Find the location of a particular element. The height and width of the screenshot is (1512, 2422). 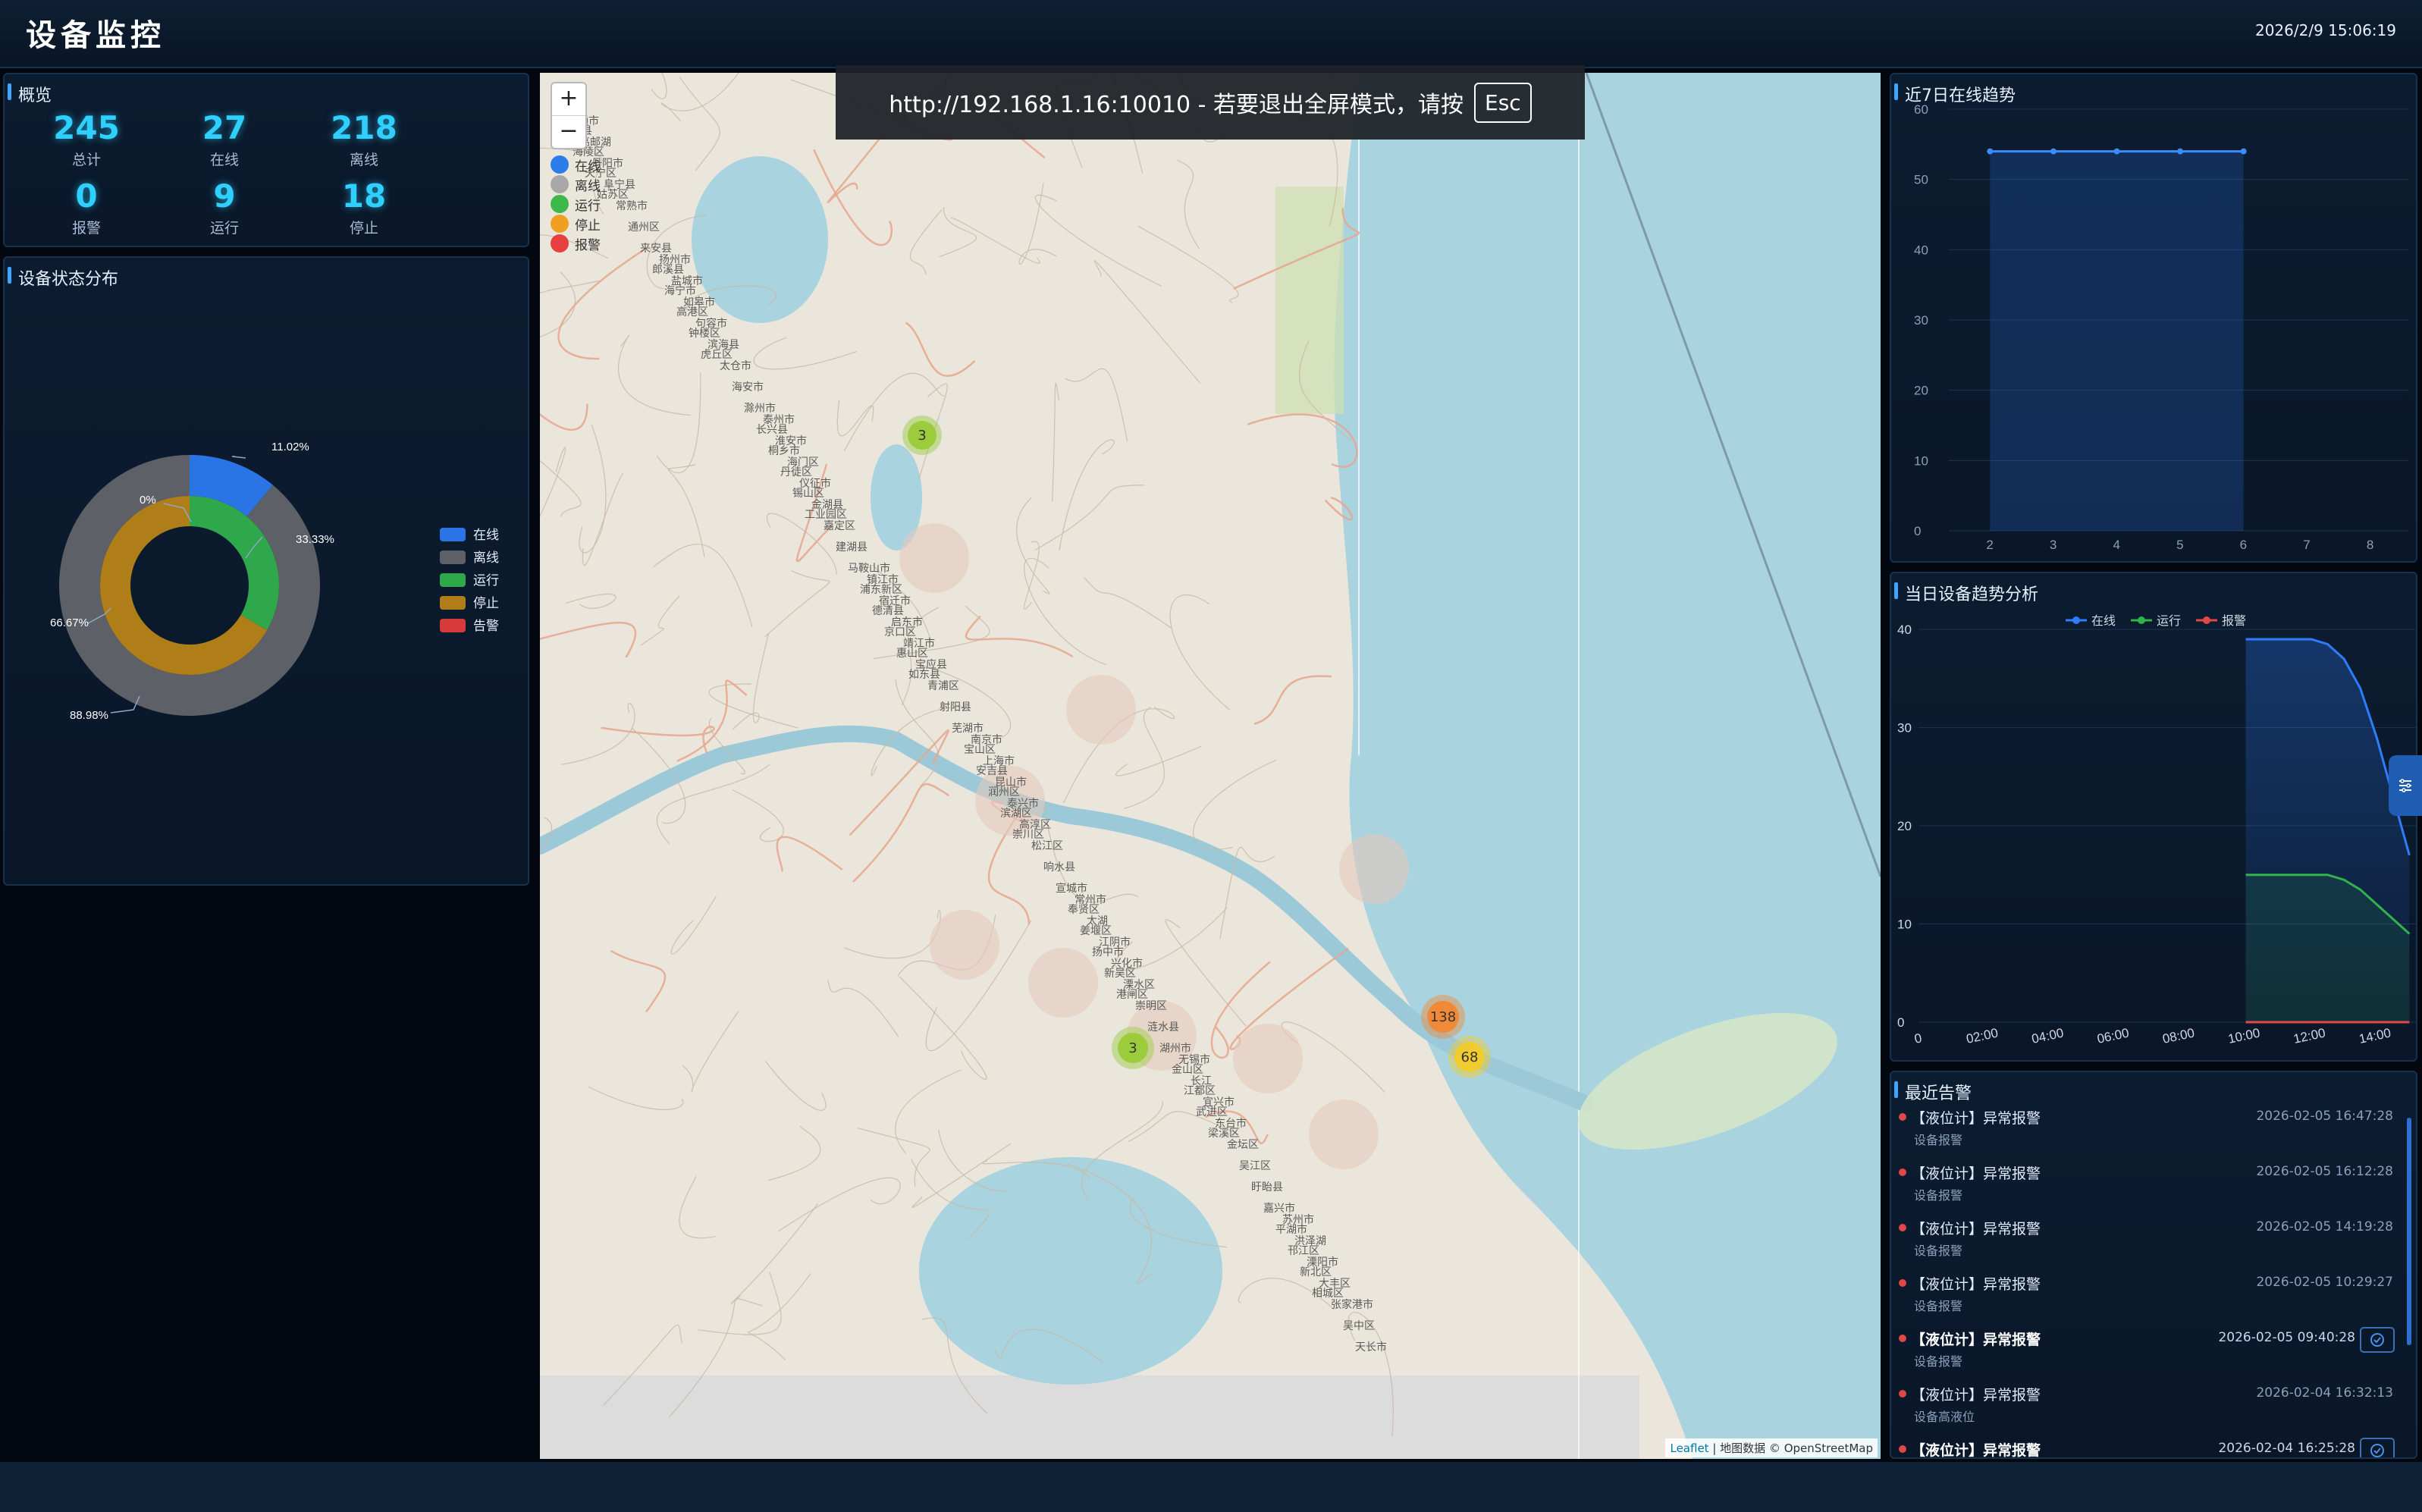

place-label: 崇明区 is located at coordinates (1151, 1006).